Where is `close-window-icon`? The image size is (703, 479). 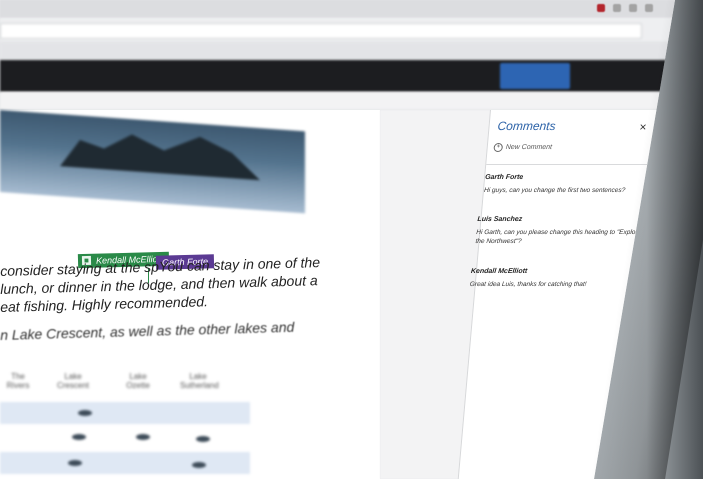 close-window-icon is located at coordinates (649, 8).